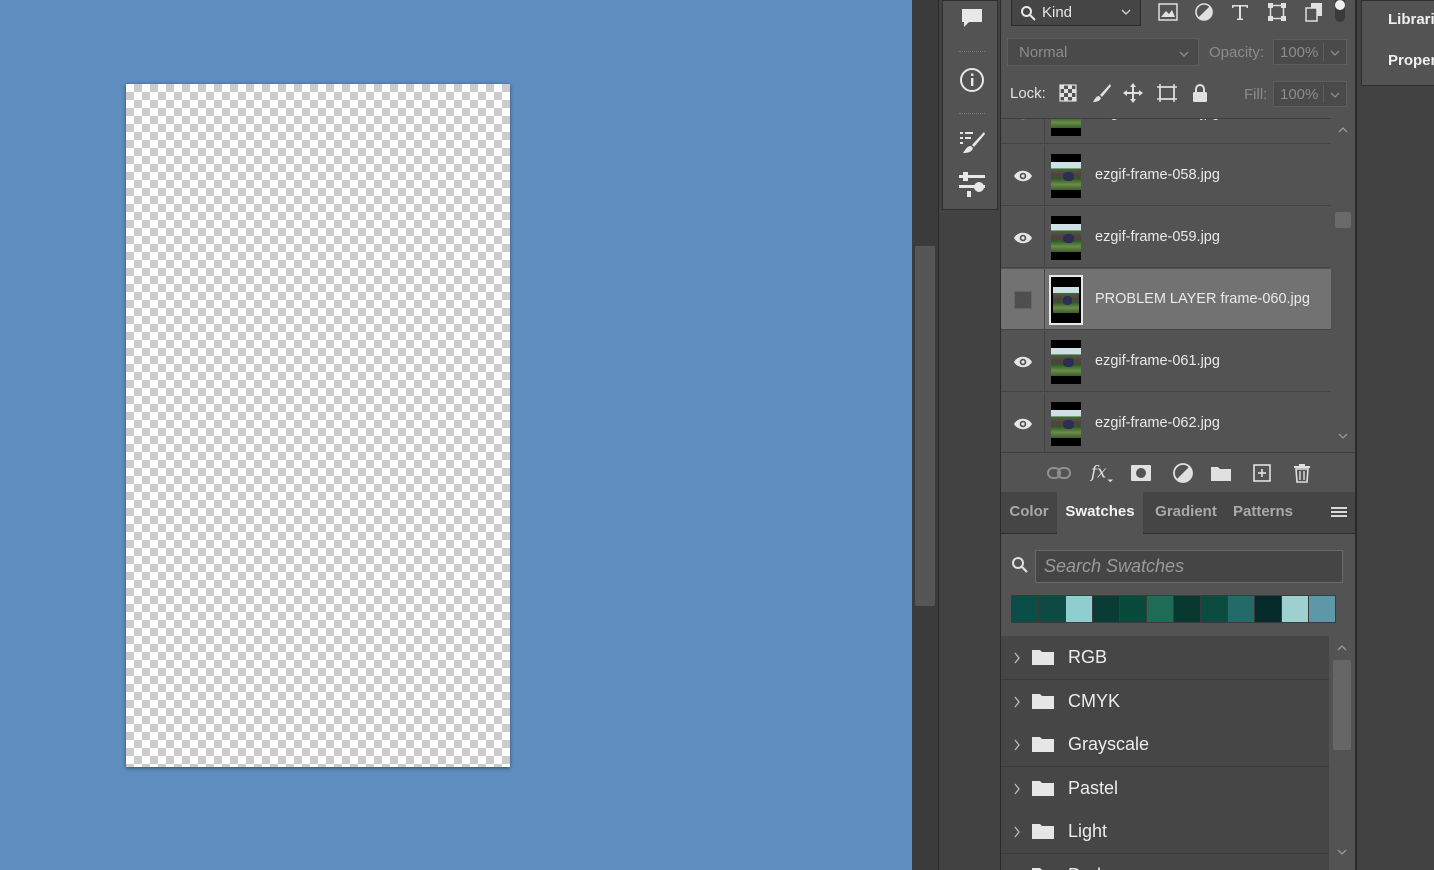 This screenshot has height=870, width=1434. What do you see at coordinates (1102, 93) in the screenshot?
I see `lock-image-pixels-icon` at bounding box center [1102, 93].